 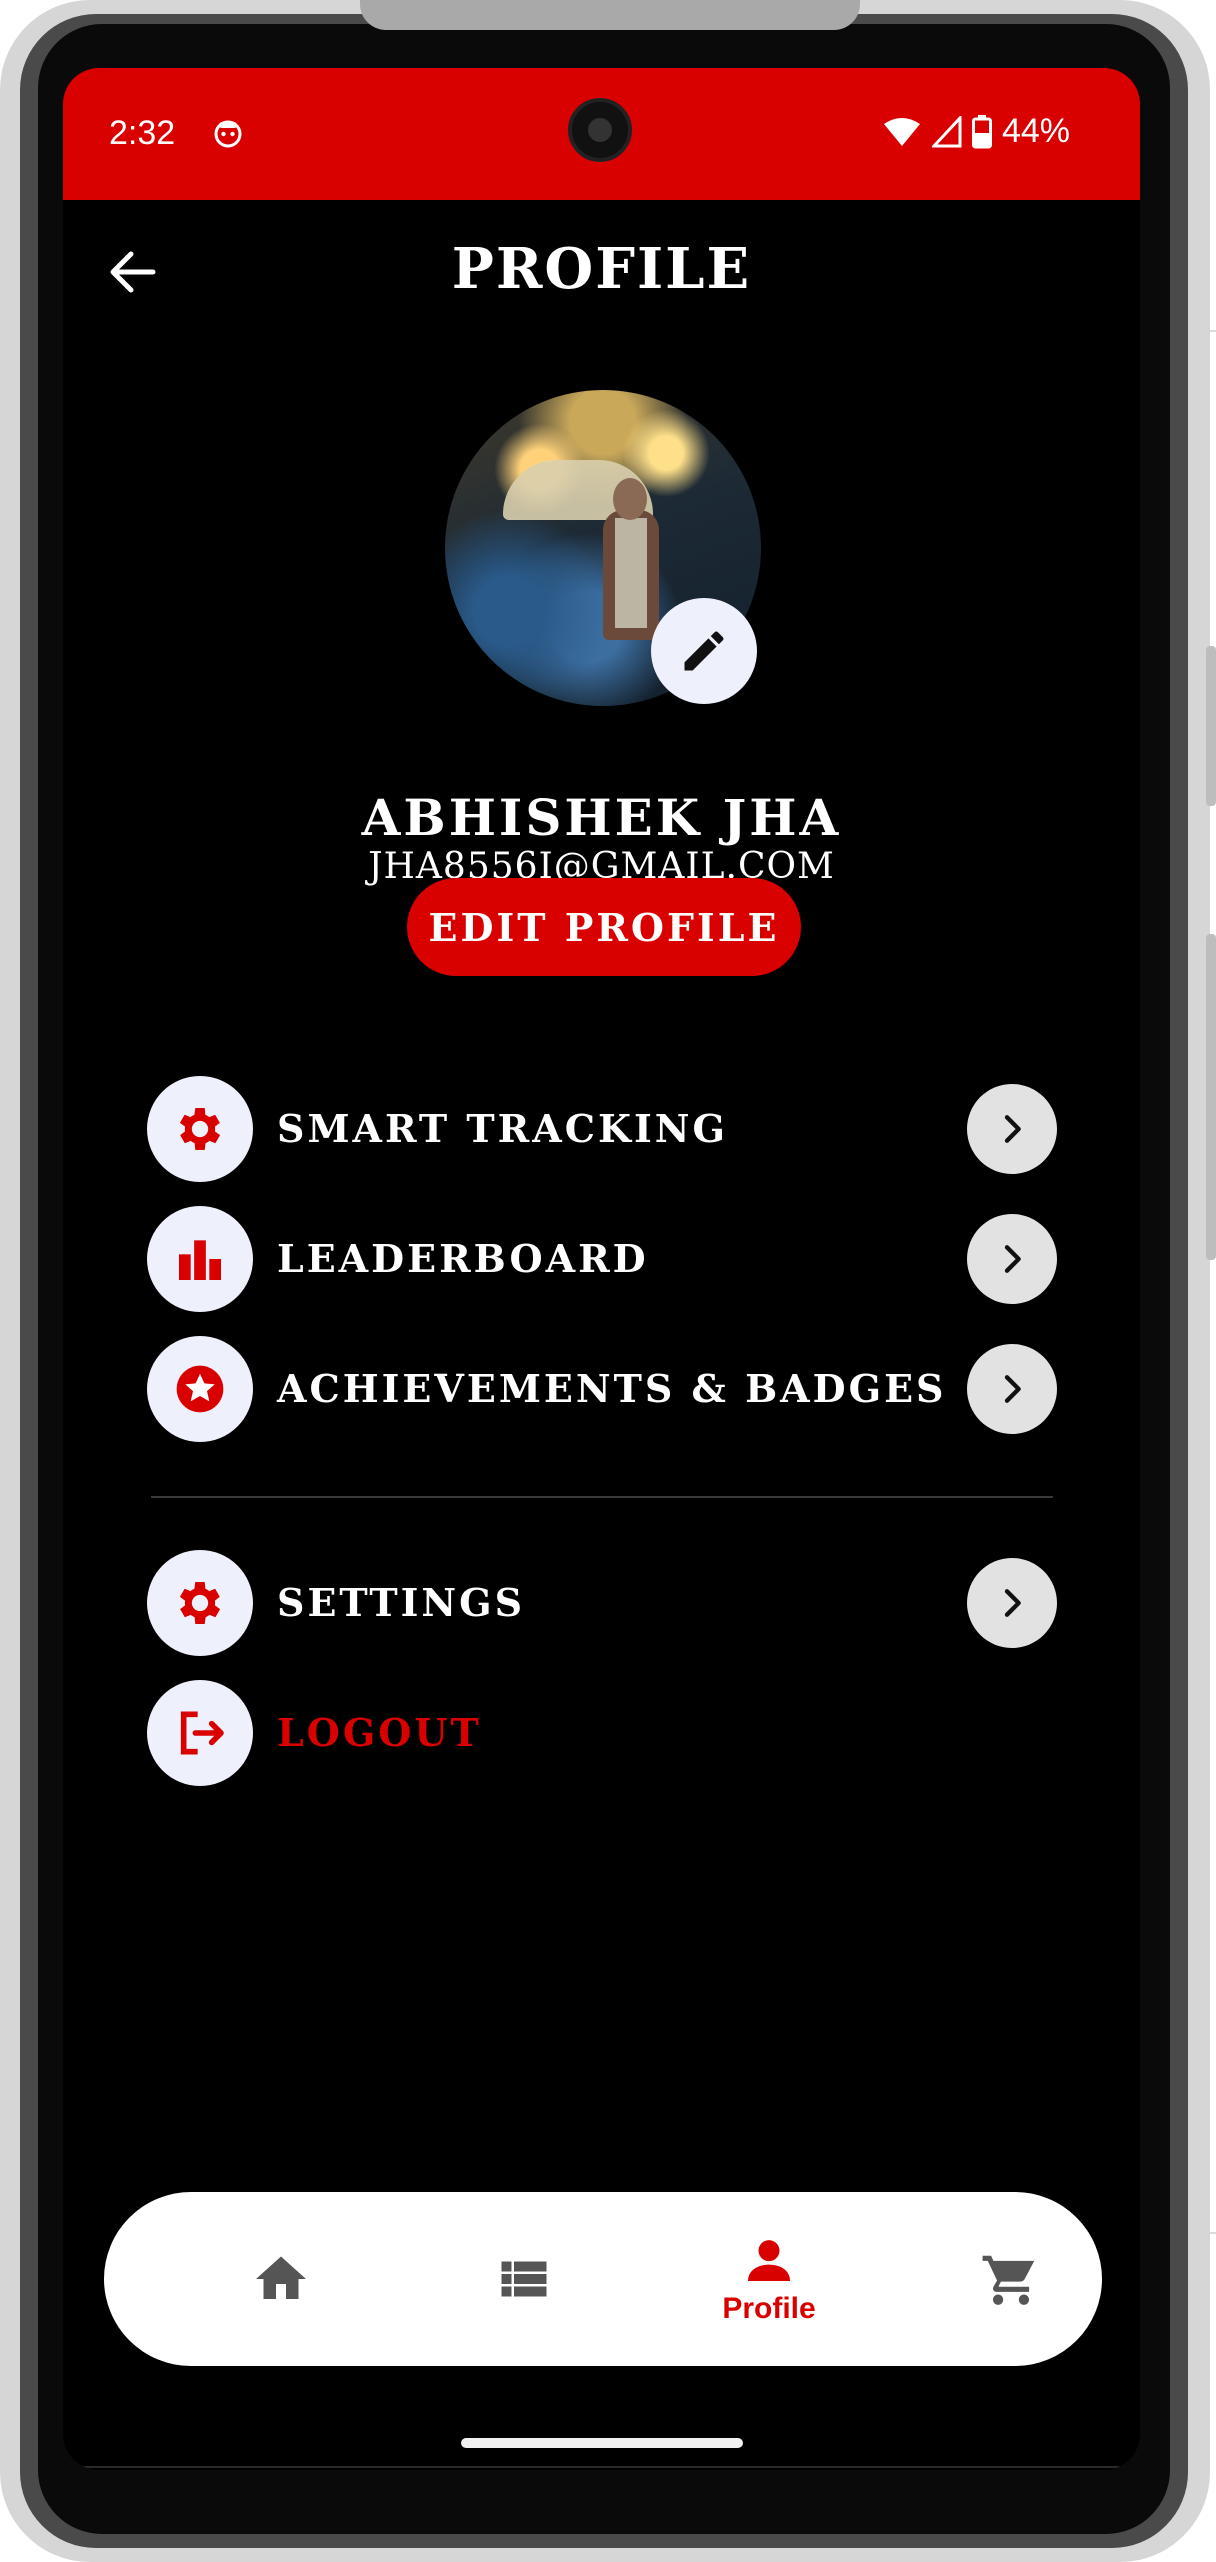 I want to click on status-icons: 44%, so click(x=976, y=131).